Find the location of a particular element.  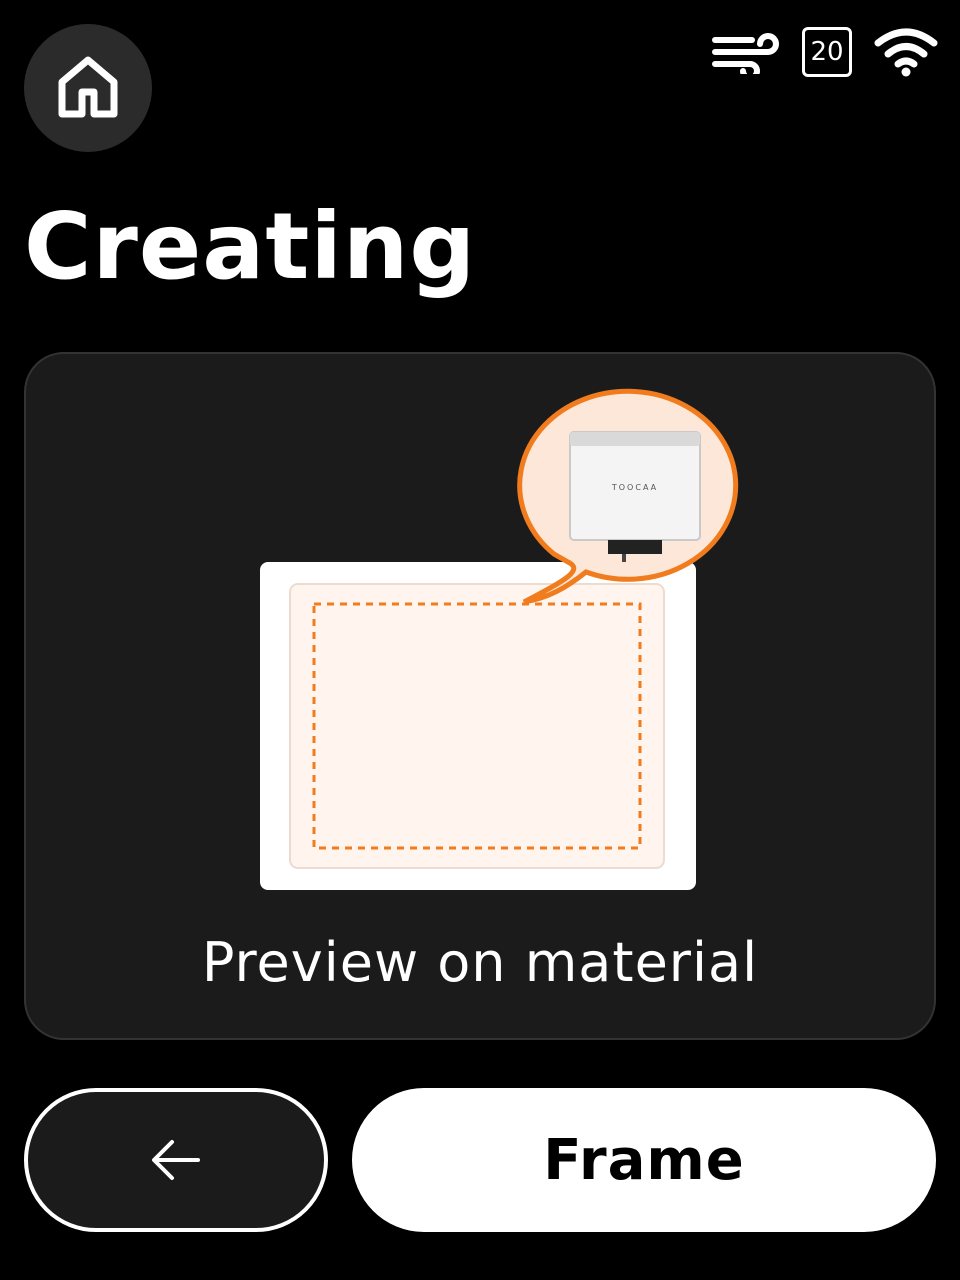

temperature-badge: 20 is located at coordinates (827, 52).